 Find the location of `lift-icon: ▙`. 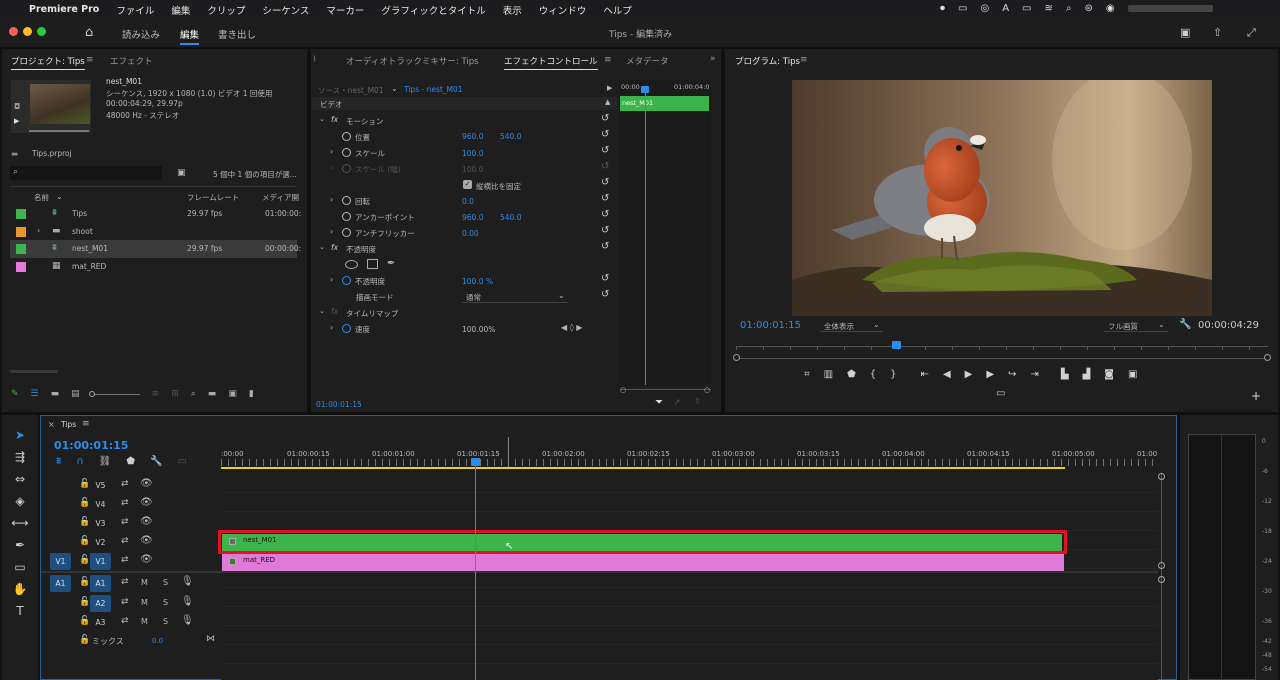

lift-icon: ▙ is located at coordinates (1065, 374).